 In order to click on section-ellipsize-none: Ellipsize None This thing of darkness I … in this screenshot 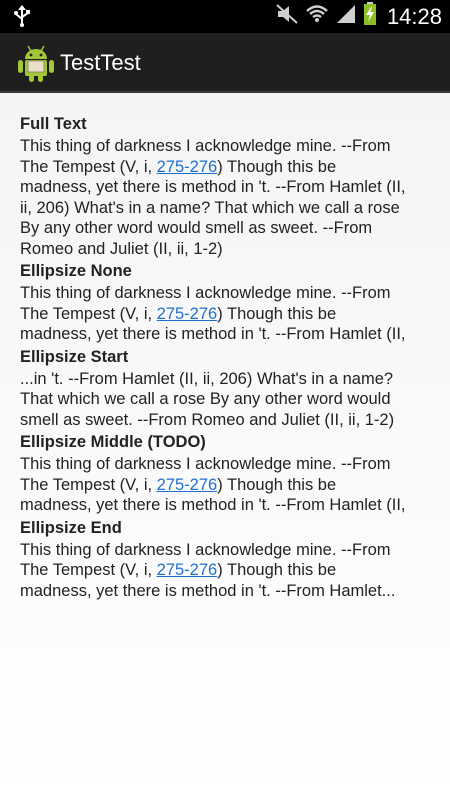, I will do `click(229, 302)`.